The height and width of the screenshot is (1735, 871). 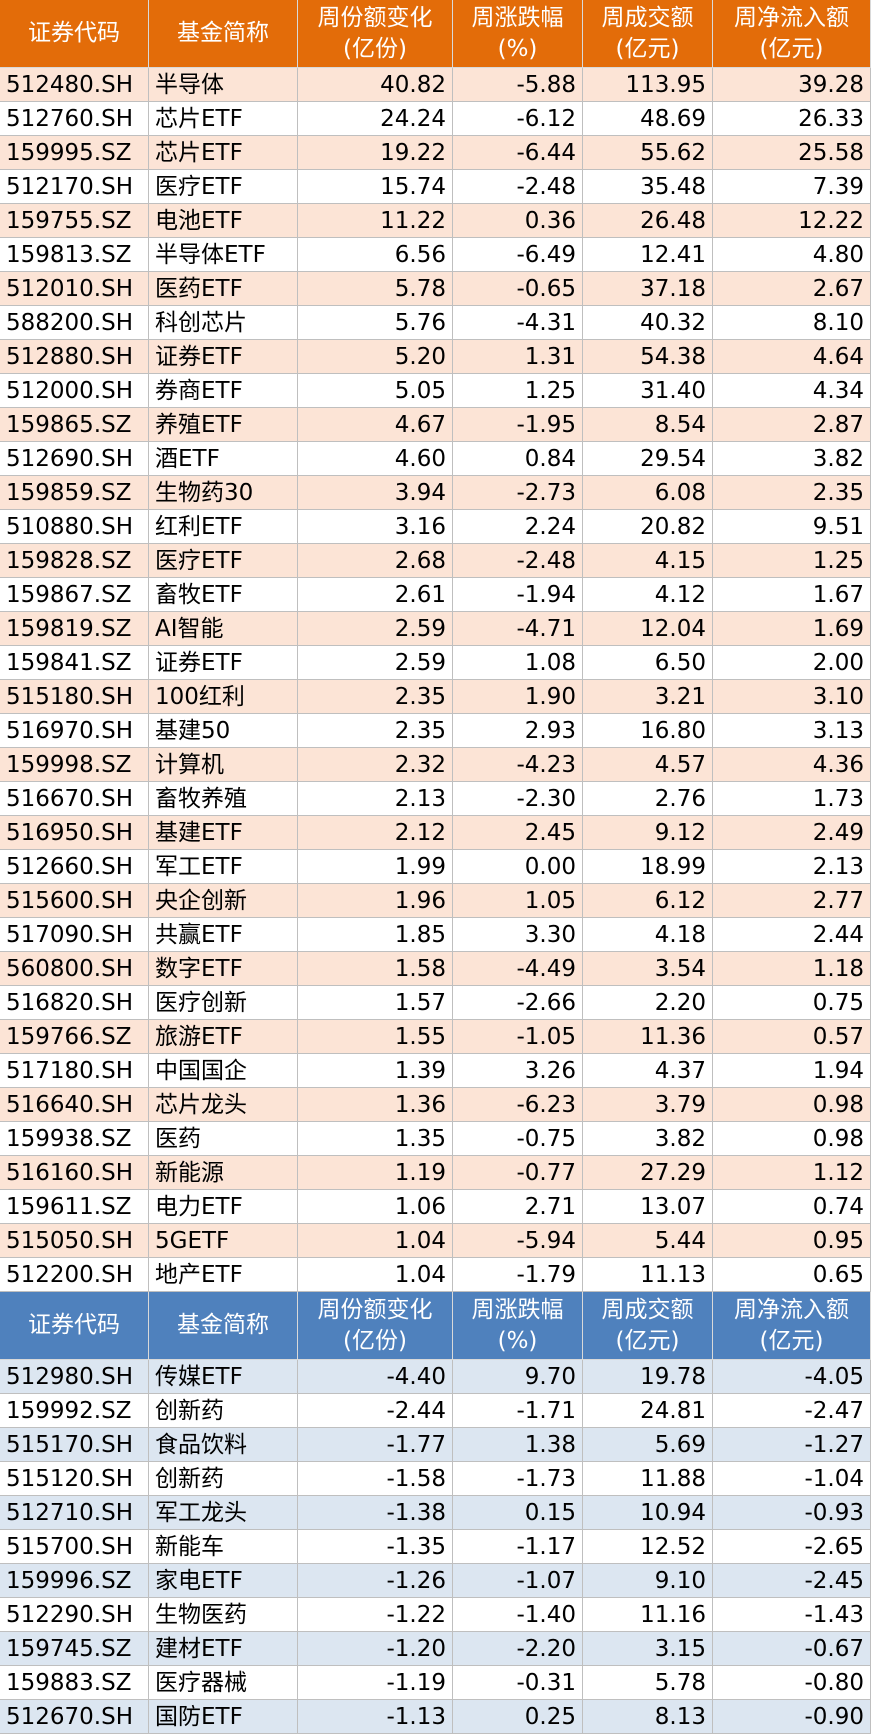 What do you see at coordinates (648, 221) in the screenshot?
I see `inflow-cell-weekly-turnover: 26.48` at bounding box center [648, 221].